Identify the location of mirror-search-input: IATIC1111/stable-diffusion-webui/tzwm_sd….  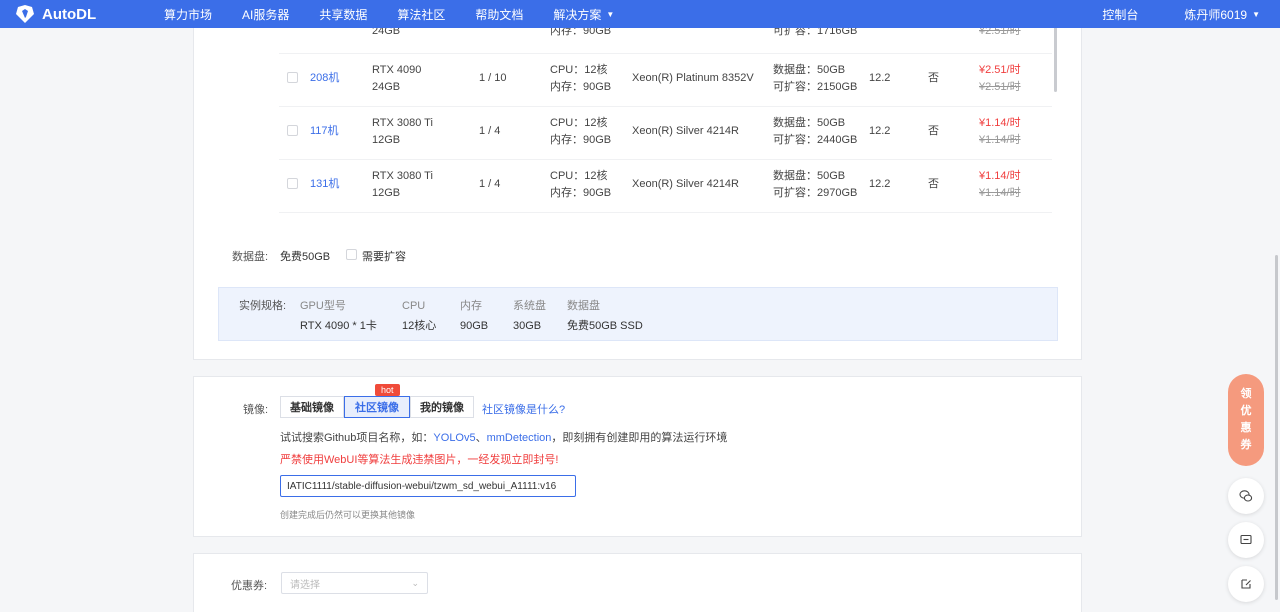
(428, 486).